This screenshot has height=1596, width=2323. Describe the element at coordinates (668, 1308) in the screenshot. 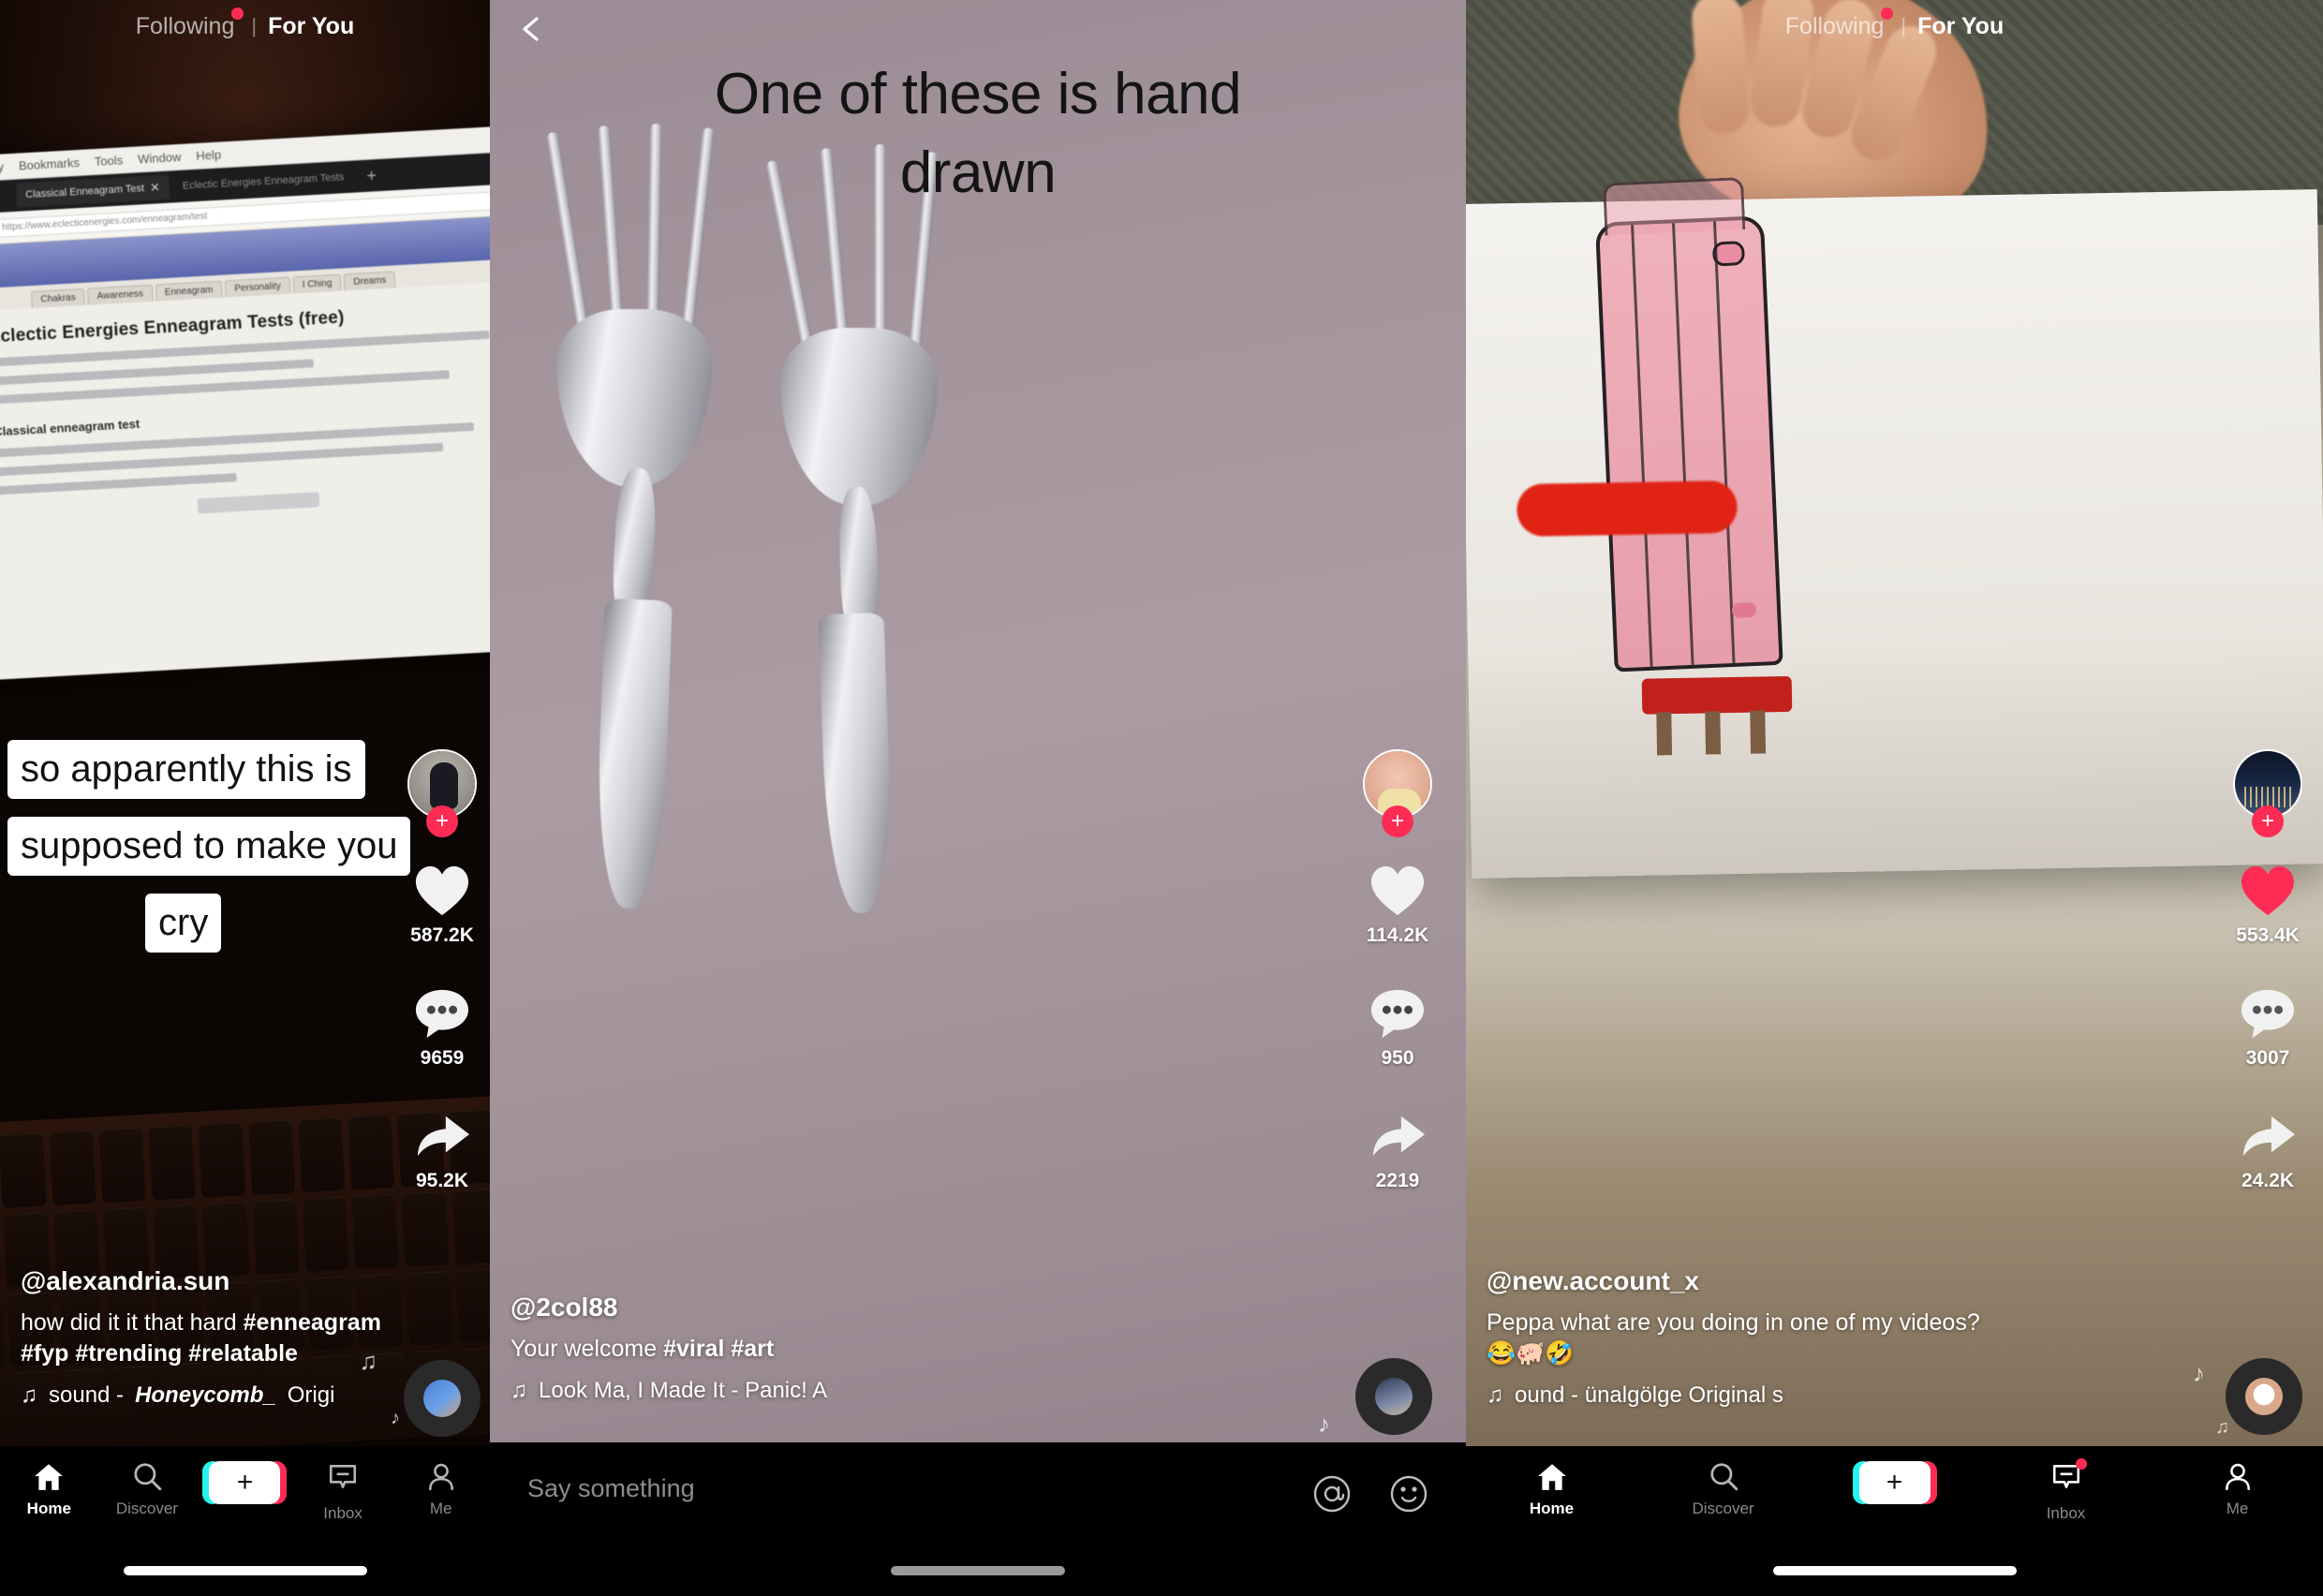

I see `username: @2col88` at that location.